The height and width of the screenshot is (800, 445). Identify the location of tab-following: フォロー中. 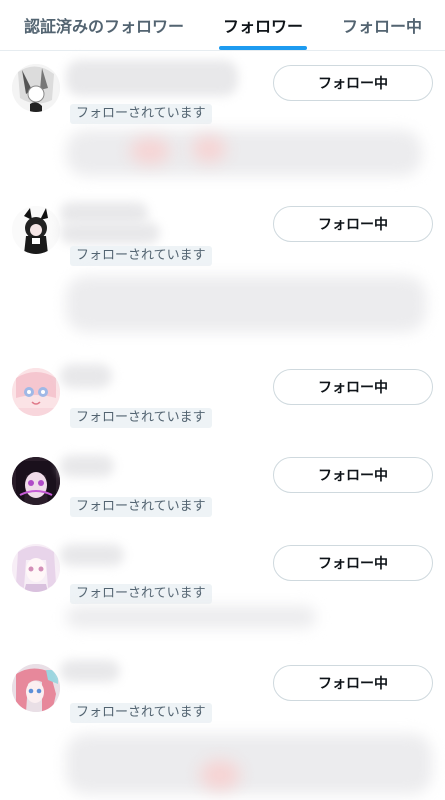
(382, 25).